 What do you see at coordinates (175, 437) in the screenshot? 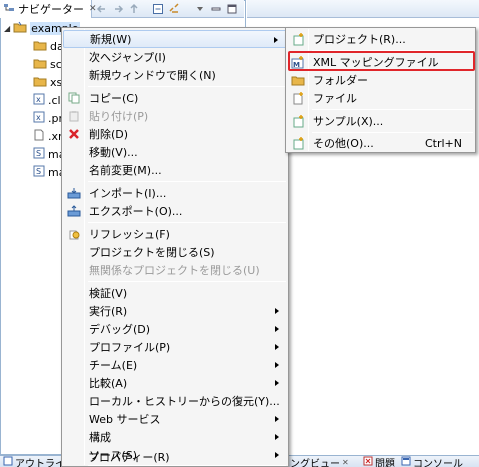
I see `menu-item-configure: 構成` at bounding box center [175, 437].